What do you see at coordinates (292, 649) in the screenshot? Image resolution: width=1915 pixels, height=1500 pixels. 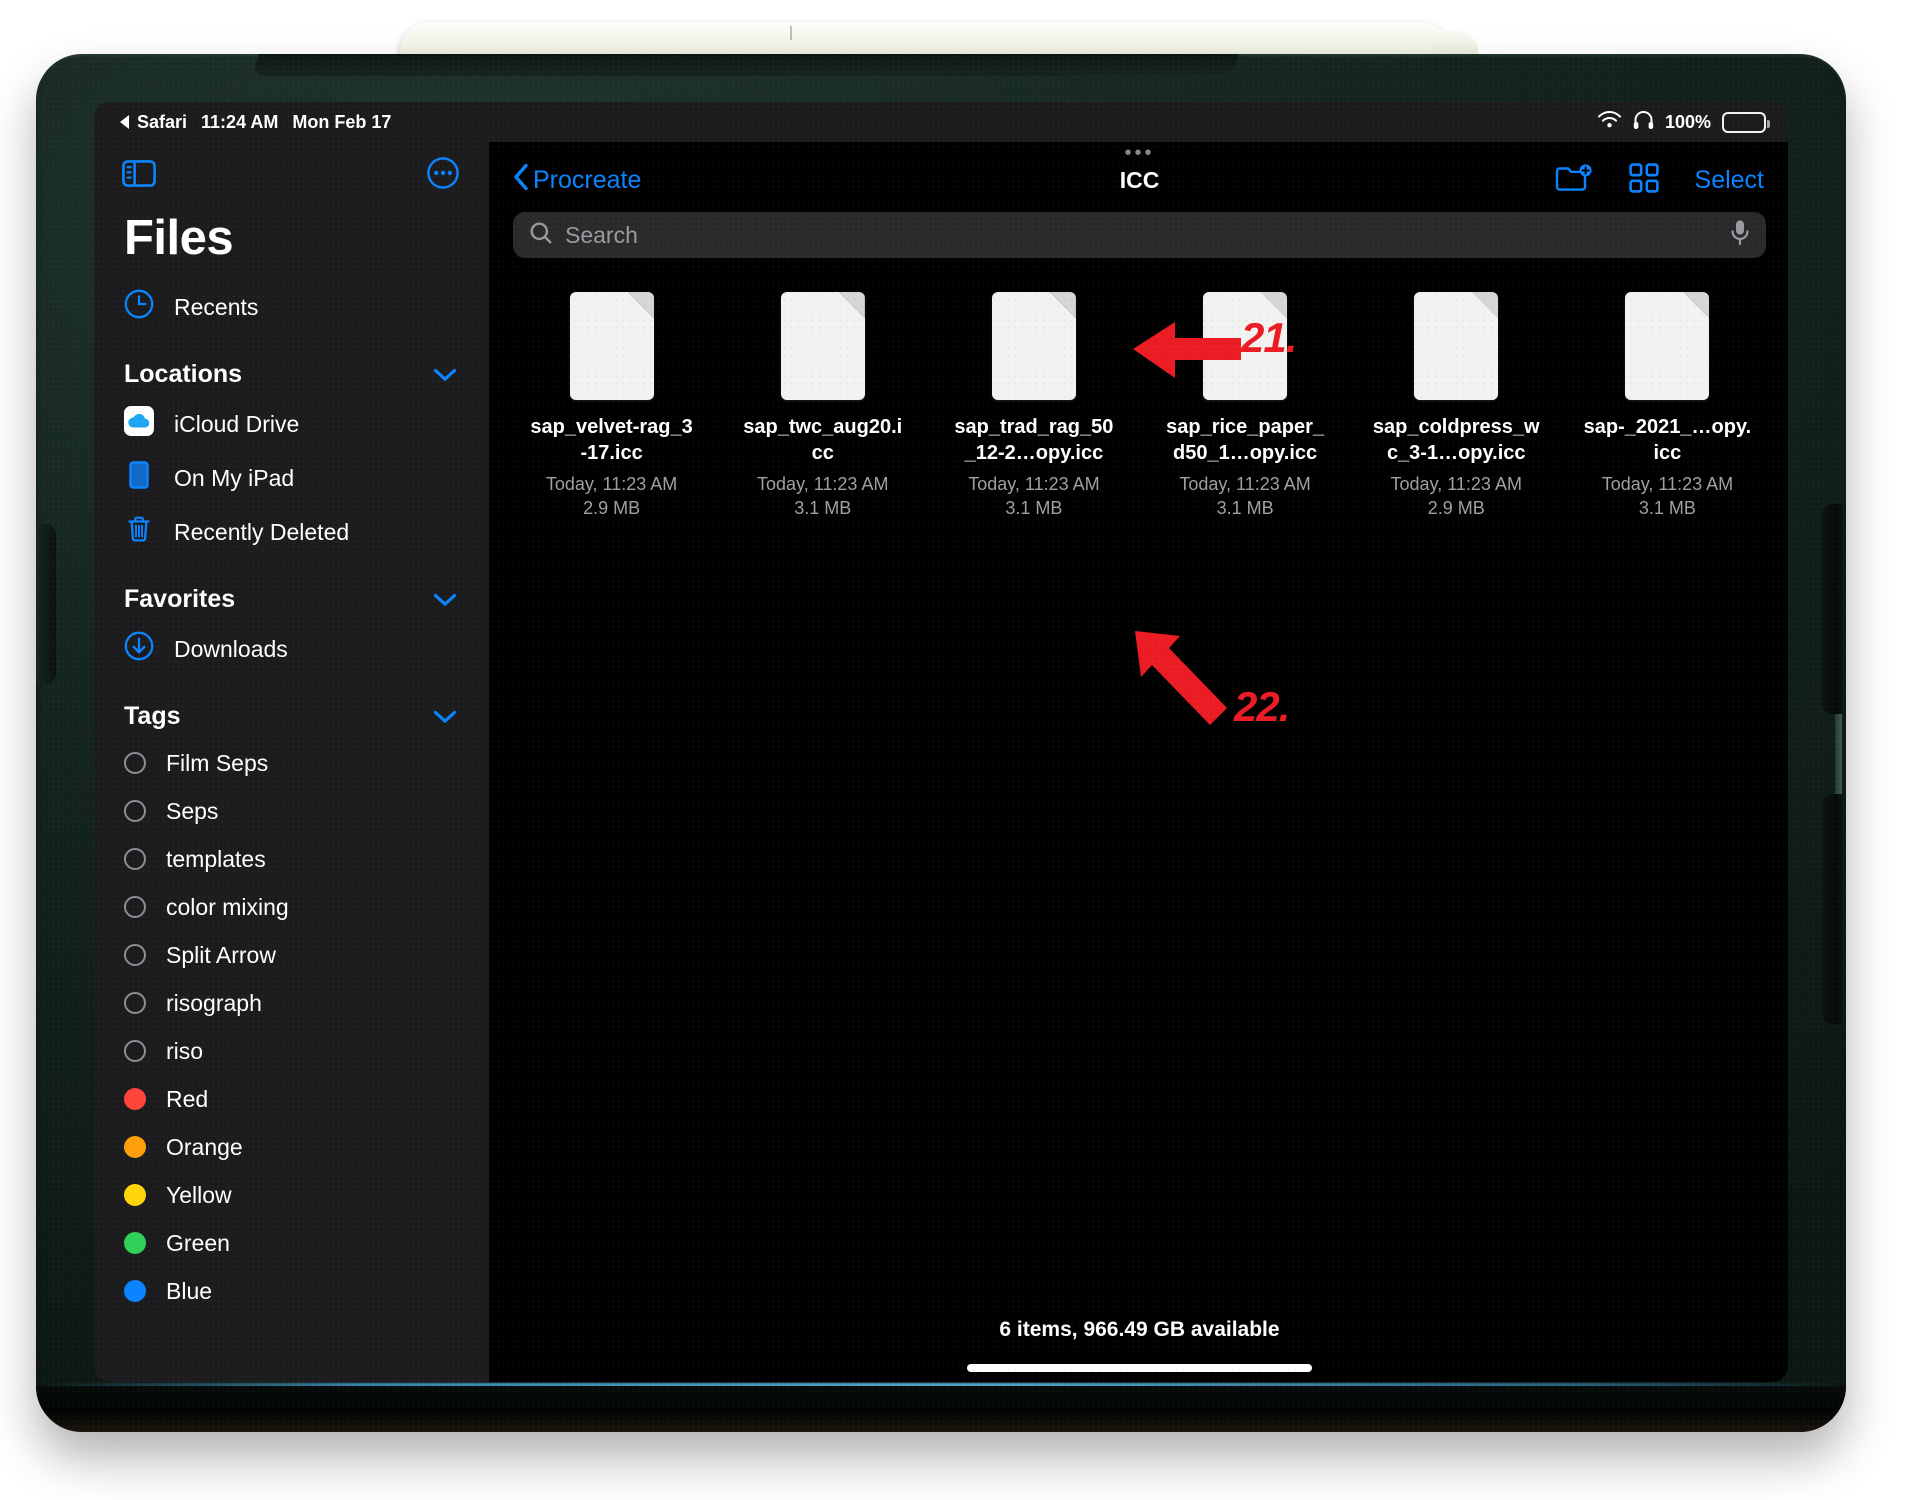 I see `sidebar-item-downloads: Downloads` at bounding box center [292, 649].